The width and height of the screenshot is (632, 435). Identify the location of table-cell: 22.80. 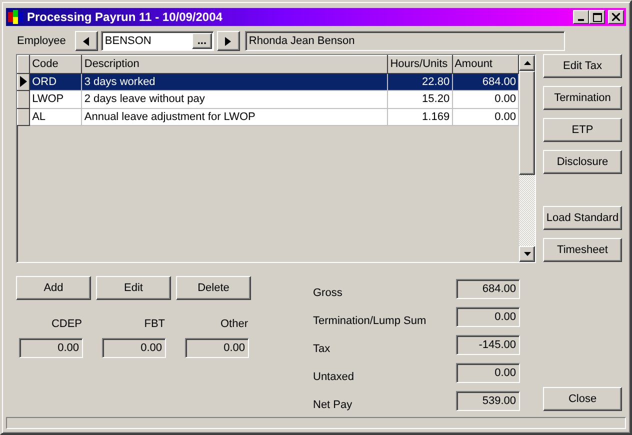
(420, 81).